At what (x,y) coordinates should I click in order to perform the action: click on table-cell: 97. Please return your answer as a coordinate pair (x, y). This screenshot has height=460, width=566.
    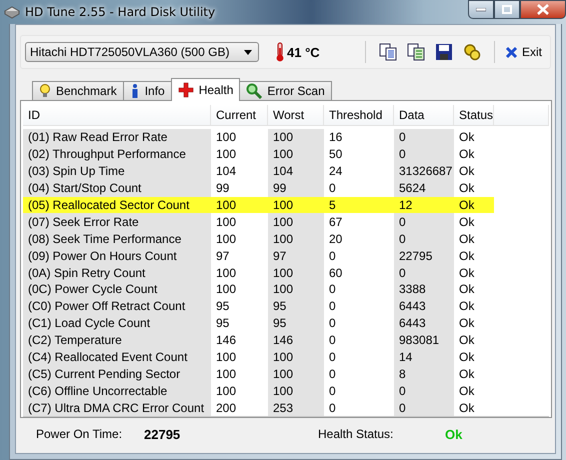
    Looking at the image, I should click on (296, 255).